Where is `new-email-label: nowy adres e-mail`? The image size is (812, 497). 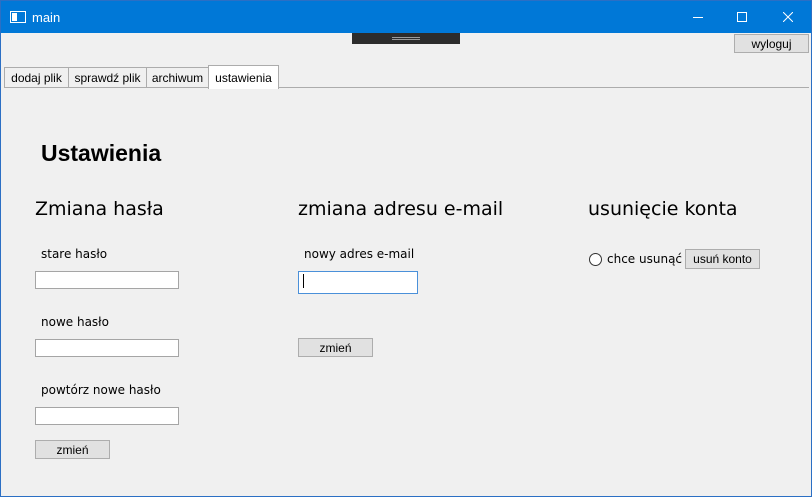 new-email-label: nowy adres e-mail is located at coordinates (359, 254).